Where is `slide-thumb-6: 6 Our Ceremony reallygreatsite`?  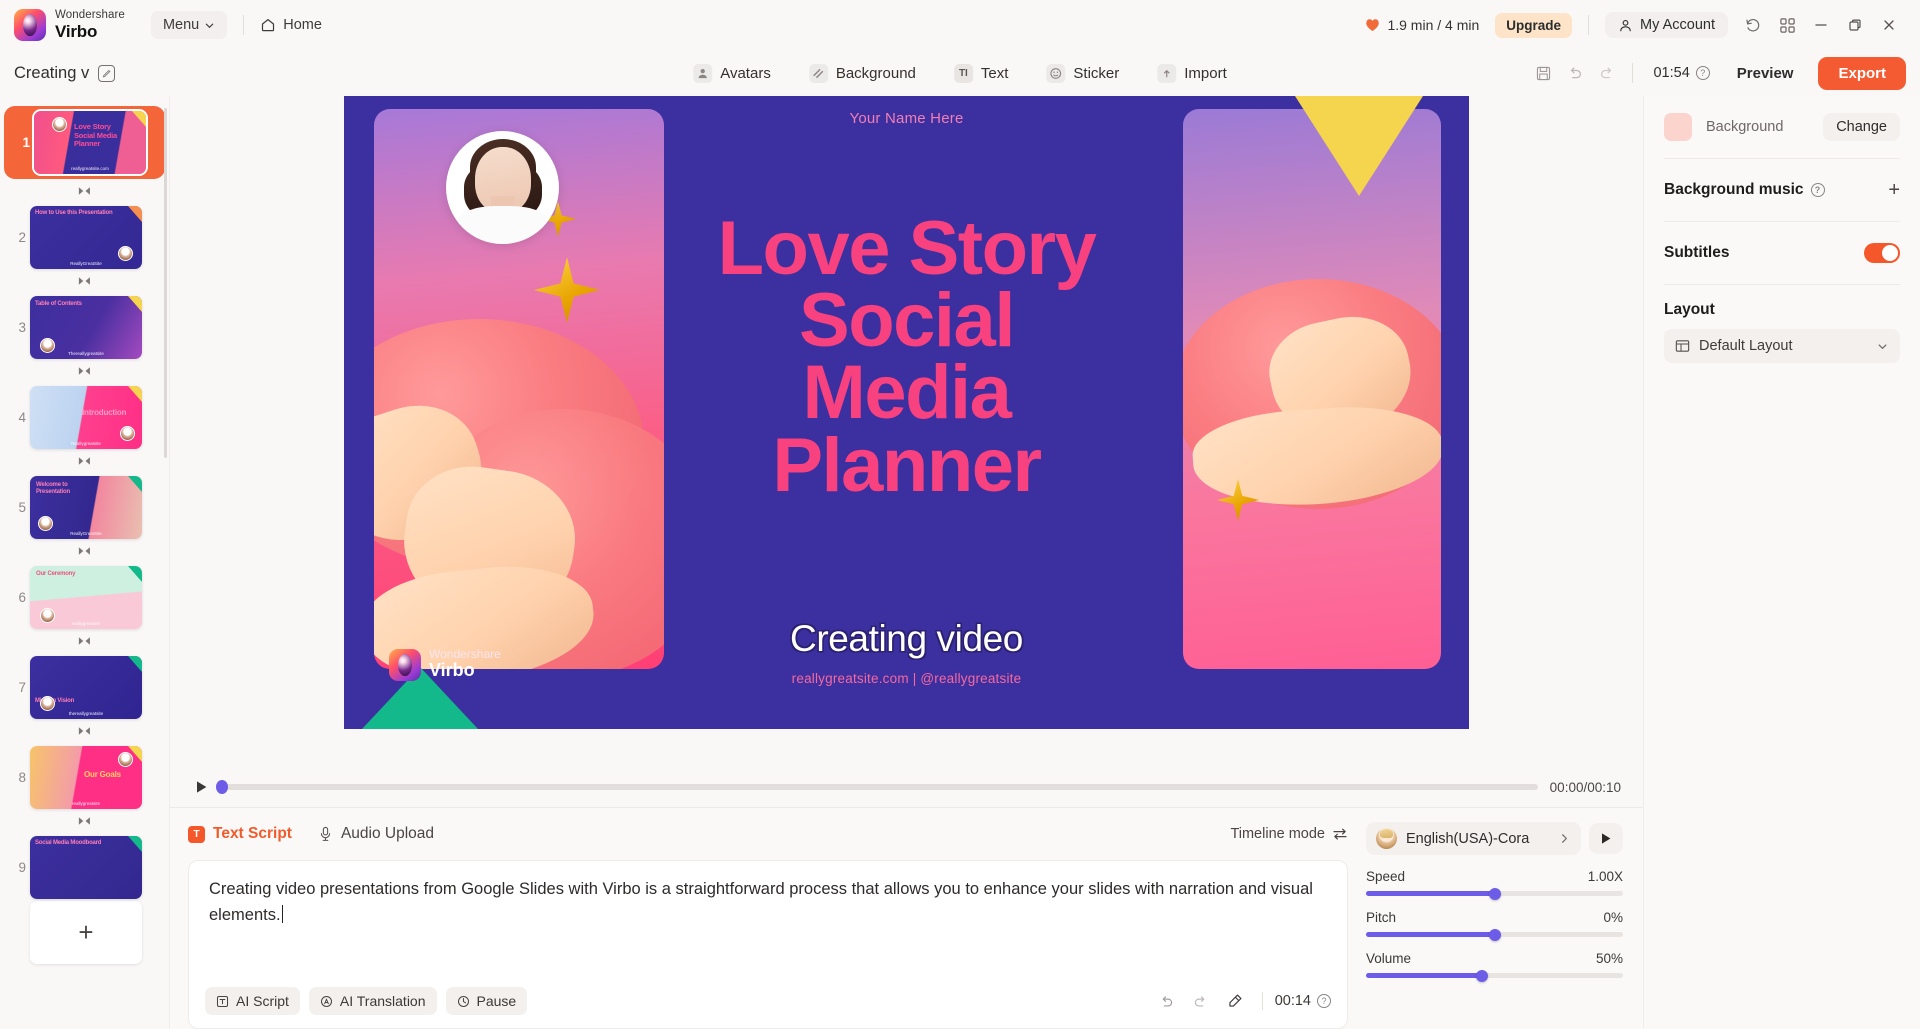
slide-thumb-6: 6 Our Ceremony reallygreatsite is located at coordinates (84, 597).